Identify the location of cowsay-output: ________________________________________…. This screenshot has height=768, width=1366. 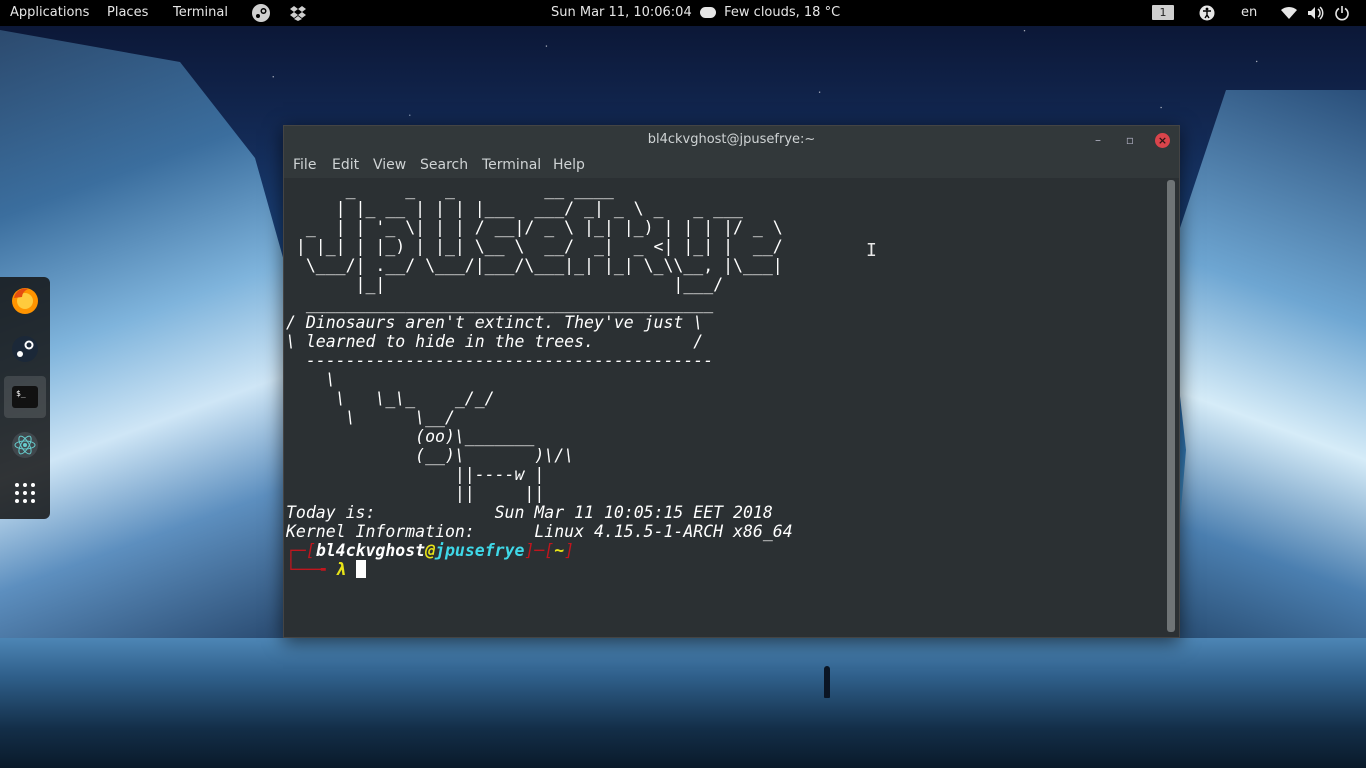
(500, 398).